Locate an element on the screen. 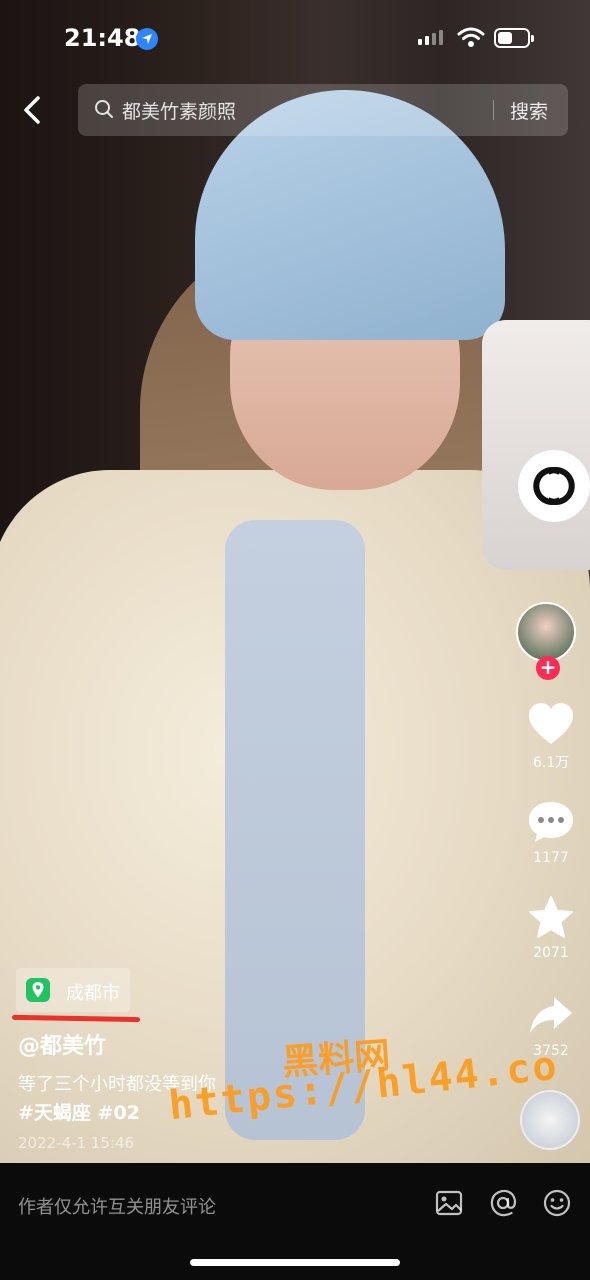 The width and height of the screenshot is (590, 1280). share-icon is located at coordinates (551, 1015).